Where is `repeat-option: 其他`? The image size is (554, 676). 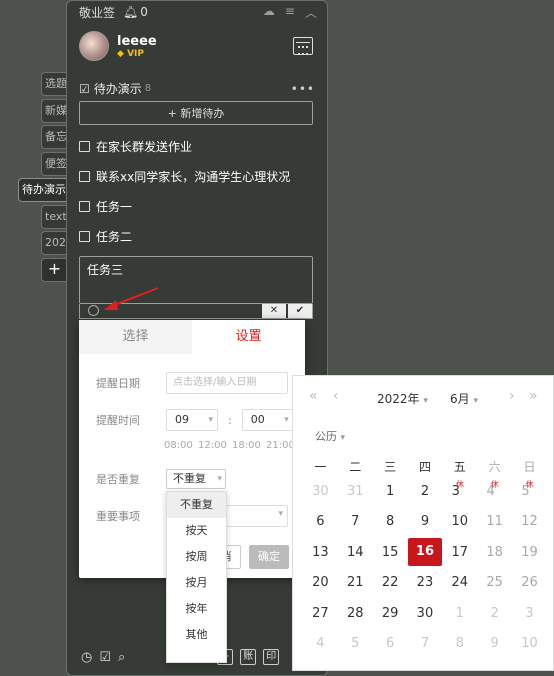 repeat-option: 其他 is located at coordinates (196, 635).